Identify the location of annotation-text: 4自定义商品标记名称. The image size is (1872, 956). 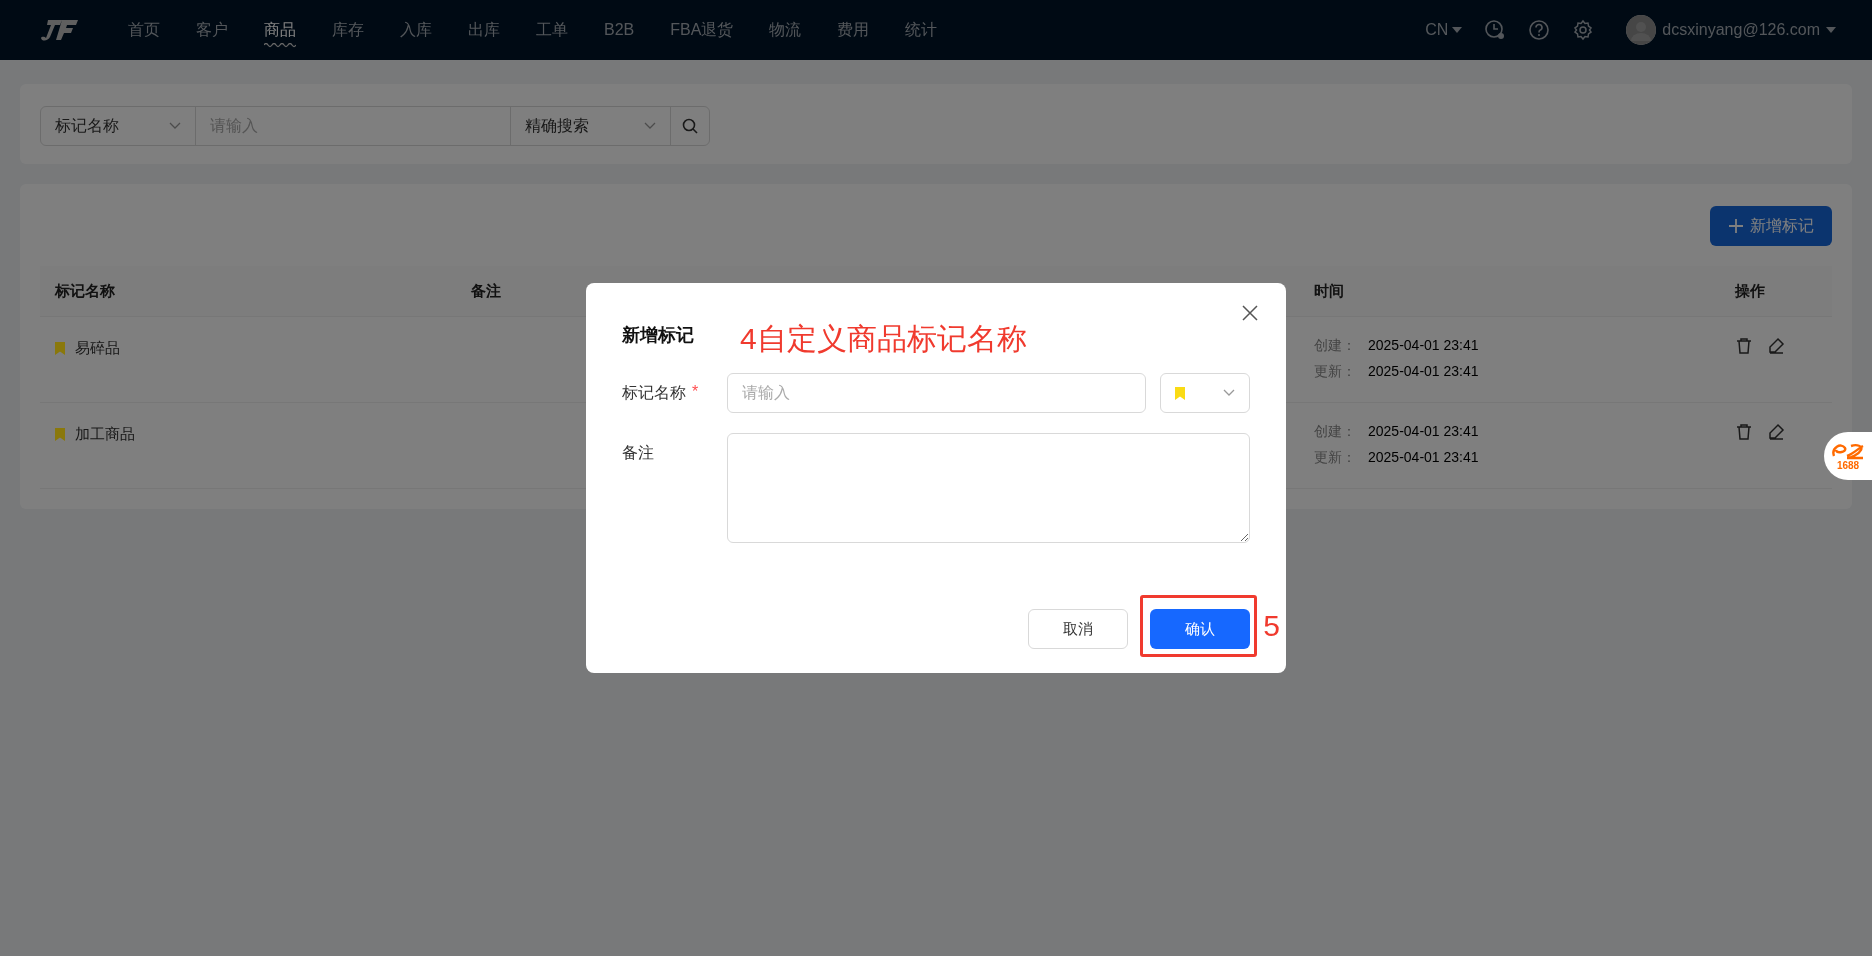
(883, 339).